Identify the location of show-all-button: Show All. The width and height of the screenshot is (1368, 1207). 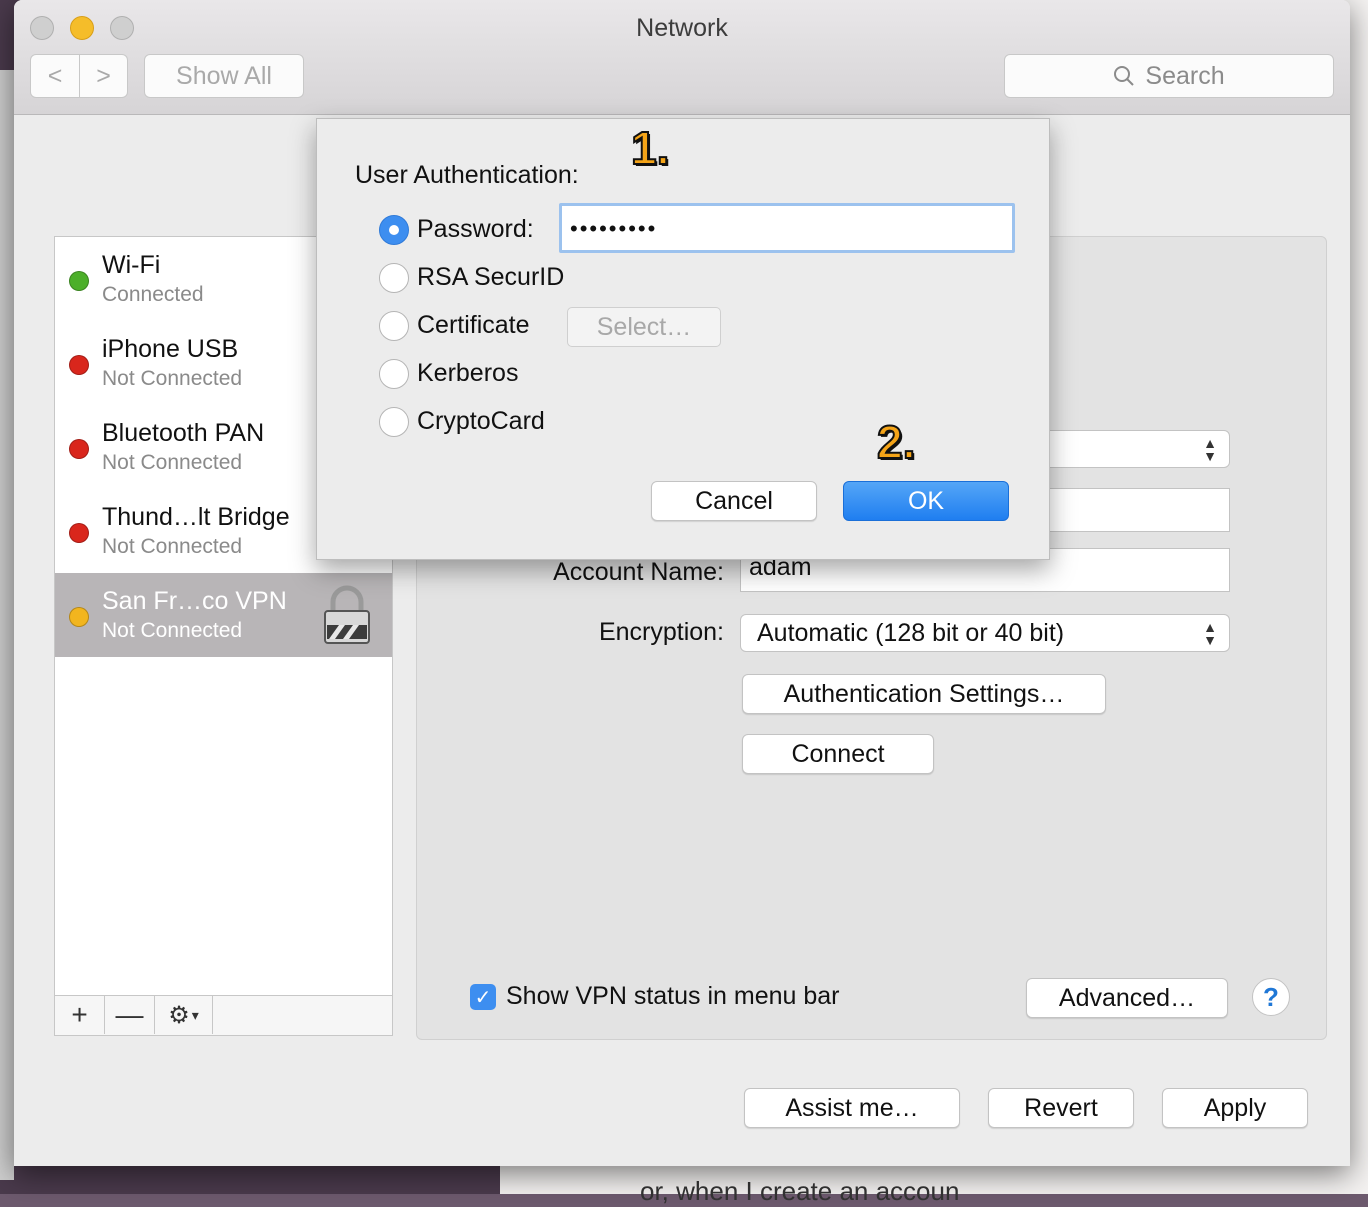
(224, 76).